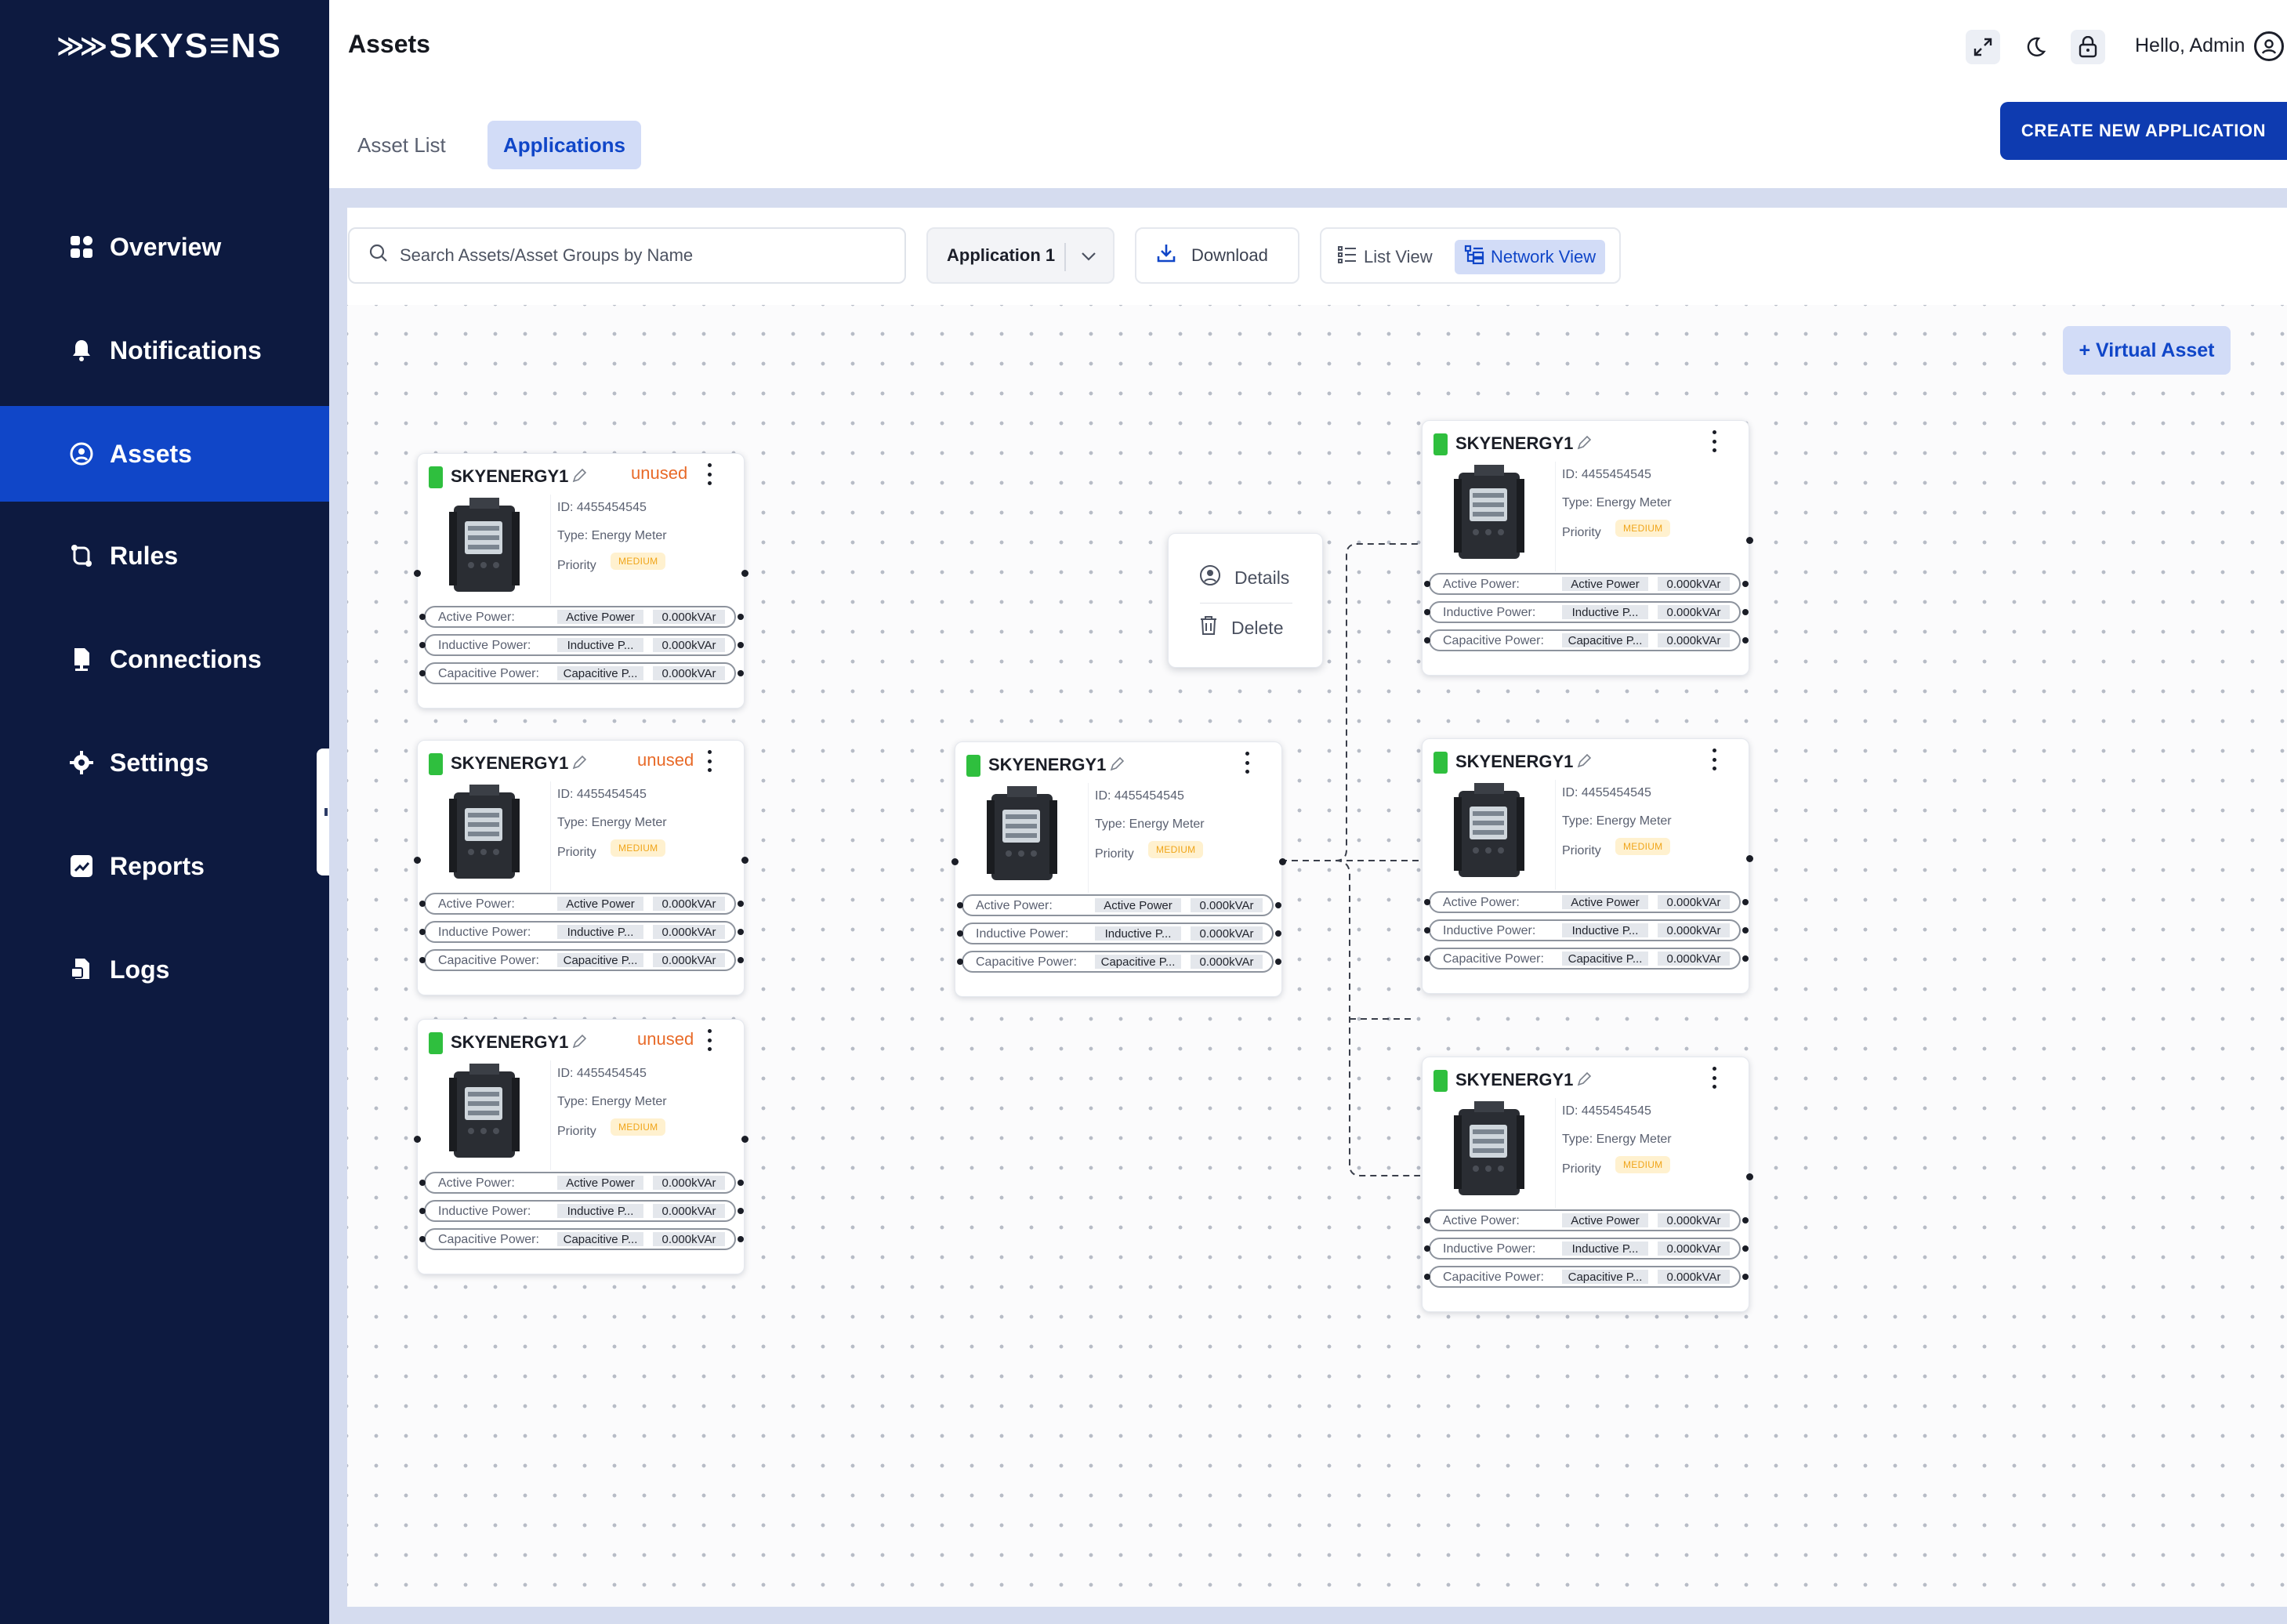  What do you see at coordinates (402, 145) in the screenshot?
I see `tab-asset-list: Asset List` at bounding box center [402, 145].